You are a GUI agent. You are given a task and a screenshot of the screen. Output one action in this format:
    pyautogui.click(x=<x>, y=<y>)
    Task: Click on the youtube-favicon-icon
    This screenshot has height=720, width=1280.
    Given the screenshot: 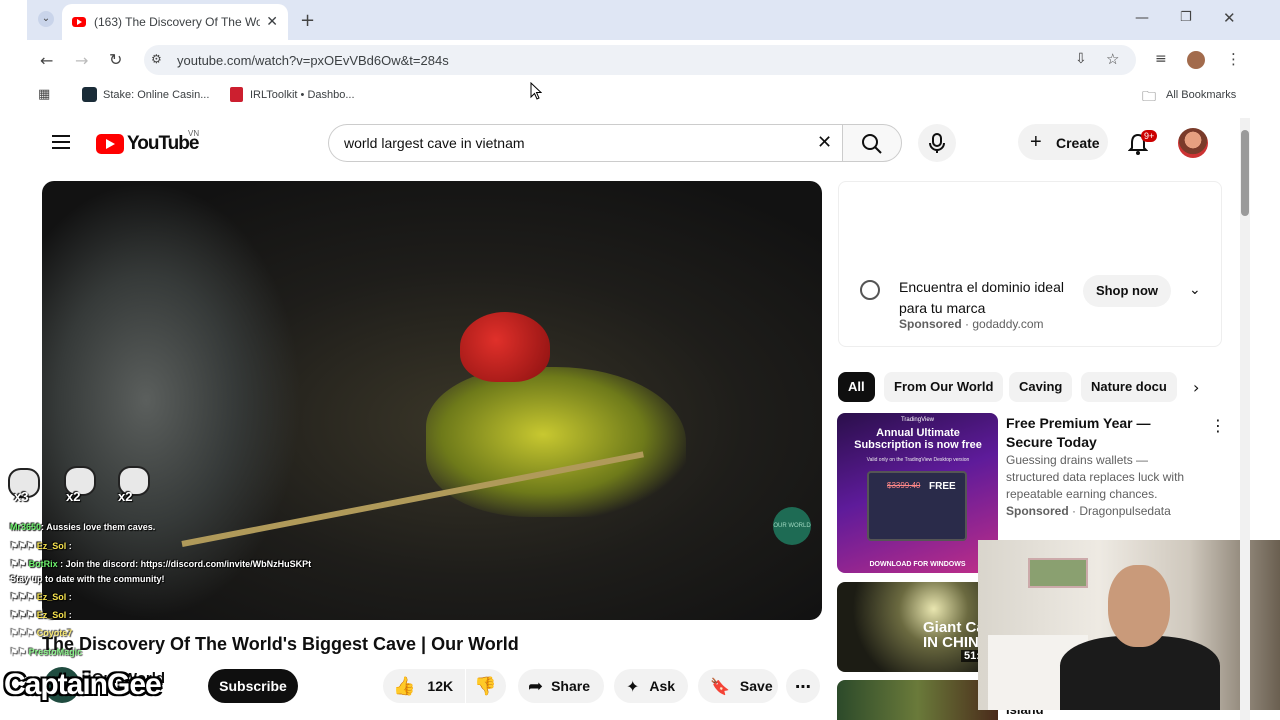 What is the action you would take?
    pyautogui.click(x=79, y=22)
    